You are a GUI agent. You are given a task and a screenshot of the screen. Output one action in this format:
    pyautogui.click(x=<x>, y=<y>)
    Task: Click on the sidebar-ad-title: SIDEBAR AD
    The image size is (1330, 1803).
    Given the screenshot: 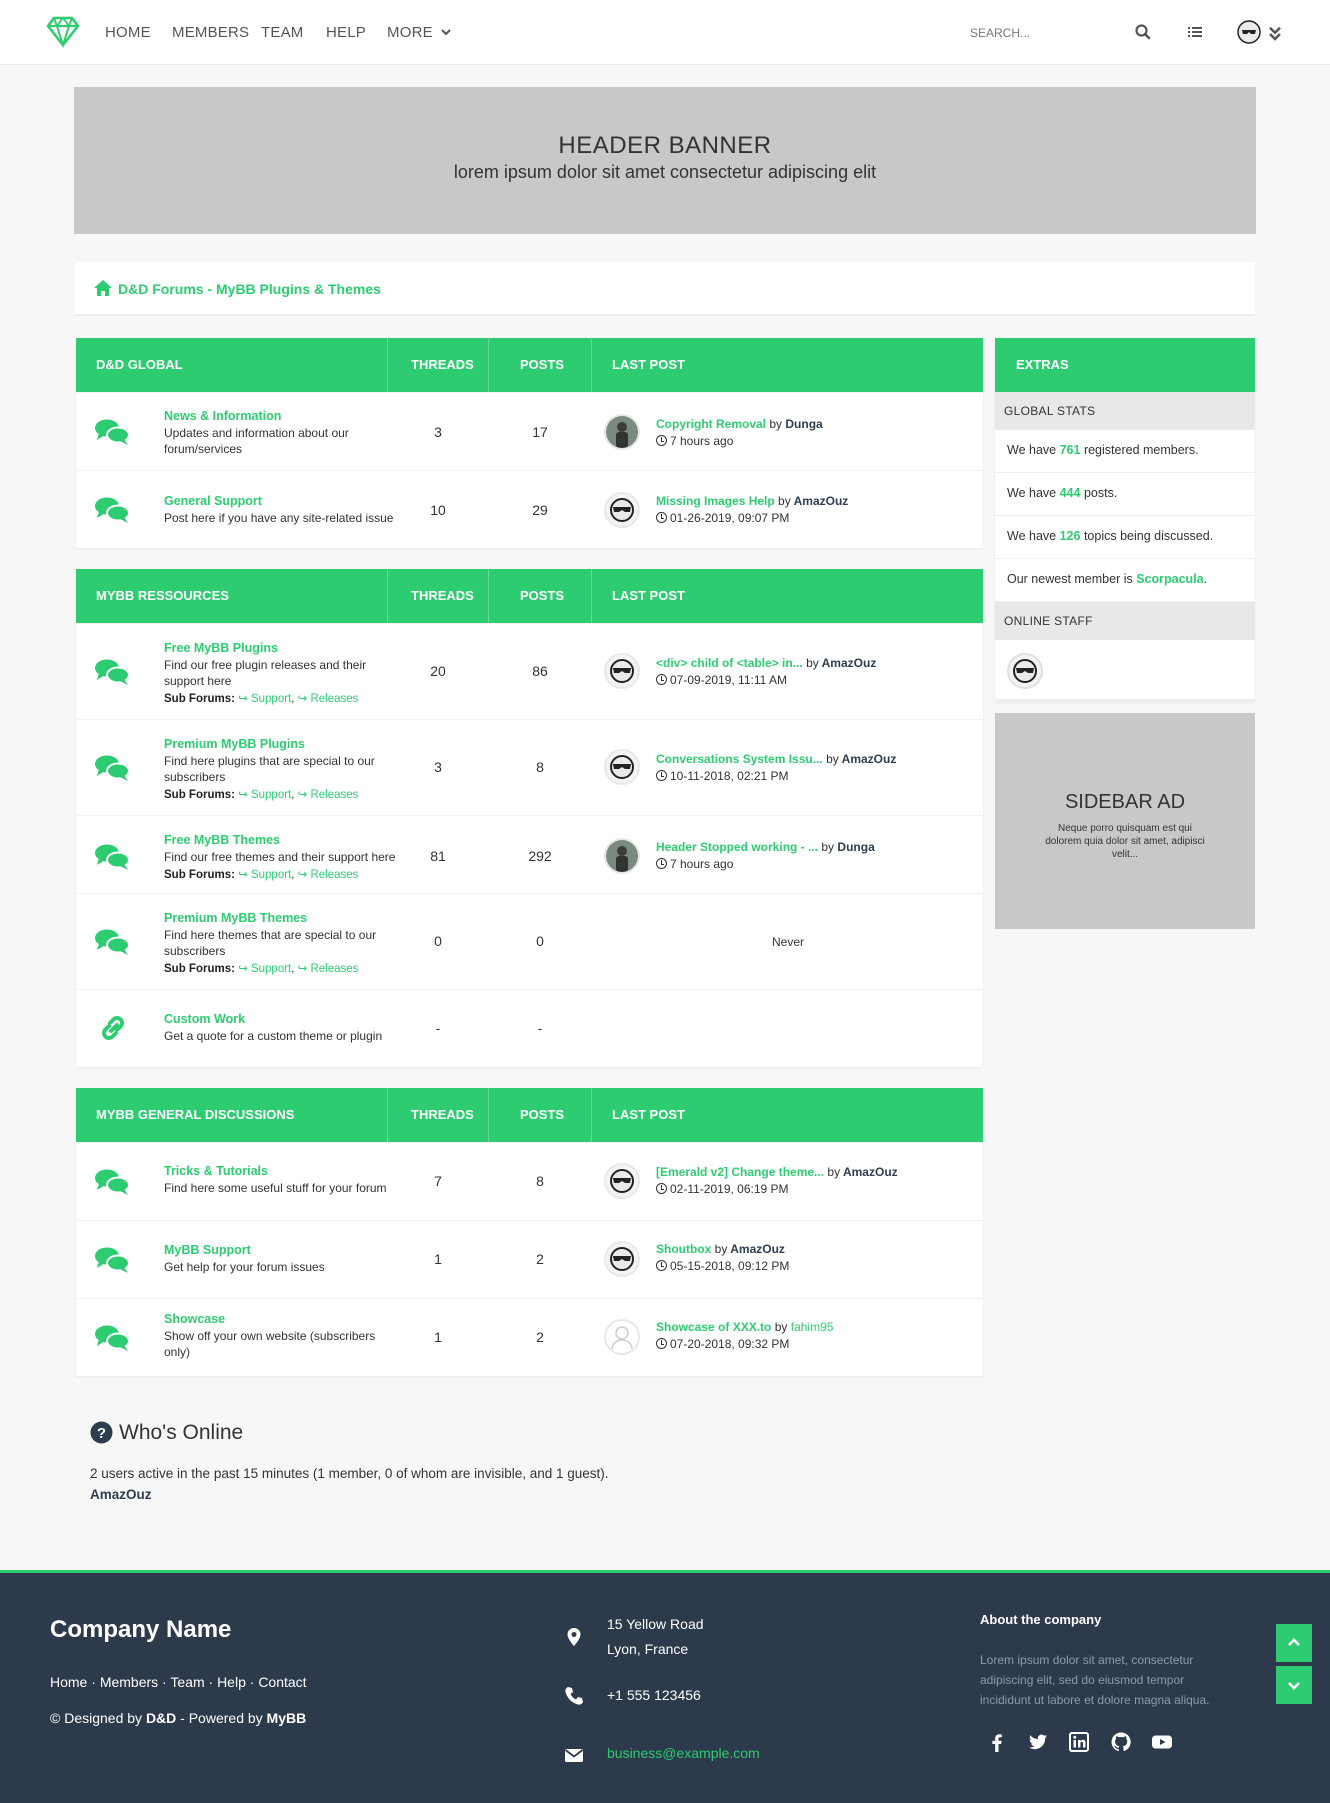 What is the action you would take?
    pyautogui.click(x=1125, y=802)
    